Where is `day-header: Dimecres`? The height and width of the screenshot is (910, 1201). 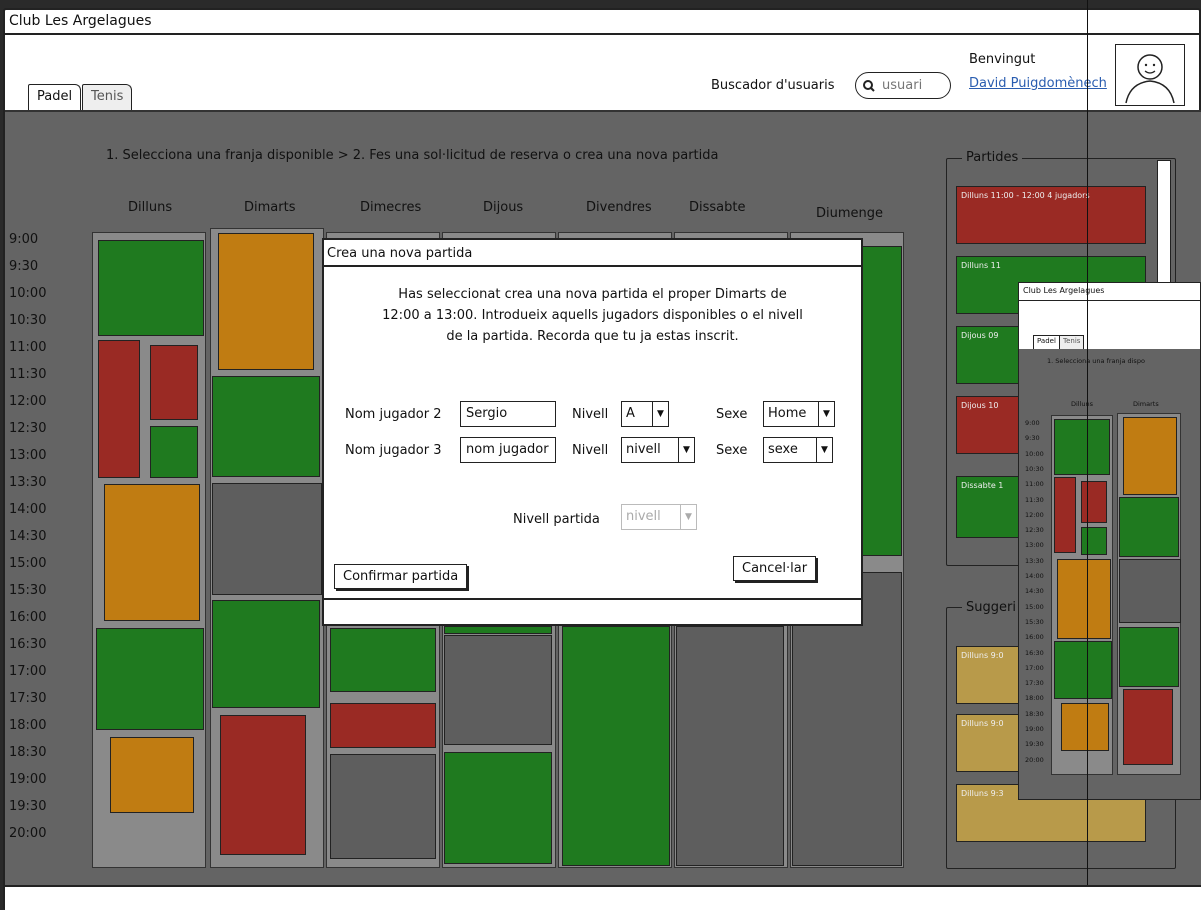 day-header: Dimecres is located at coordinates (391, 207).